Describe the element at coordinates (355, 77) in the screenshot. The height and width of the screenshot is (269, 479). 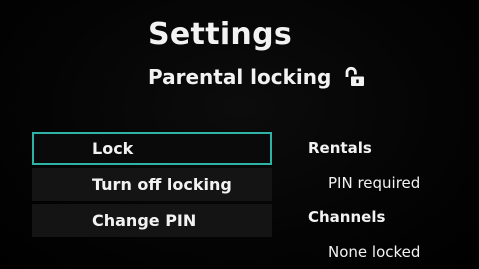
I see `unlocked-padlock-icon` at that location.